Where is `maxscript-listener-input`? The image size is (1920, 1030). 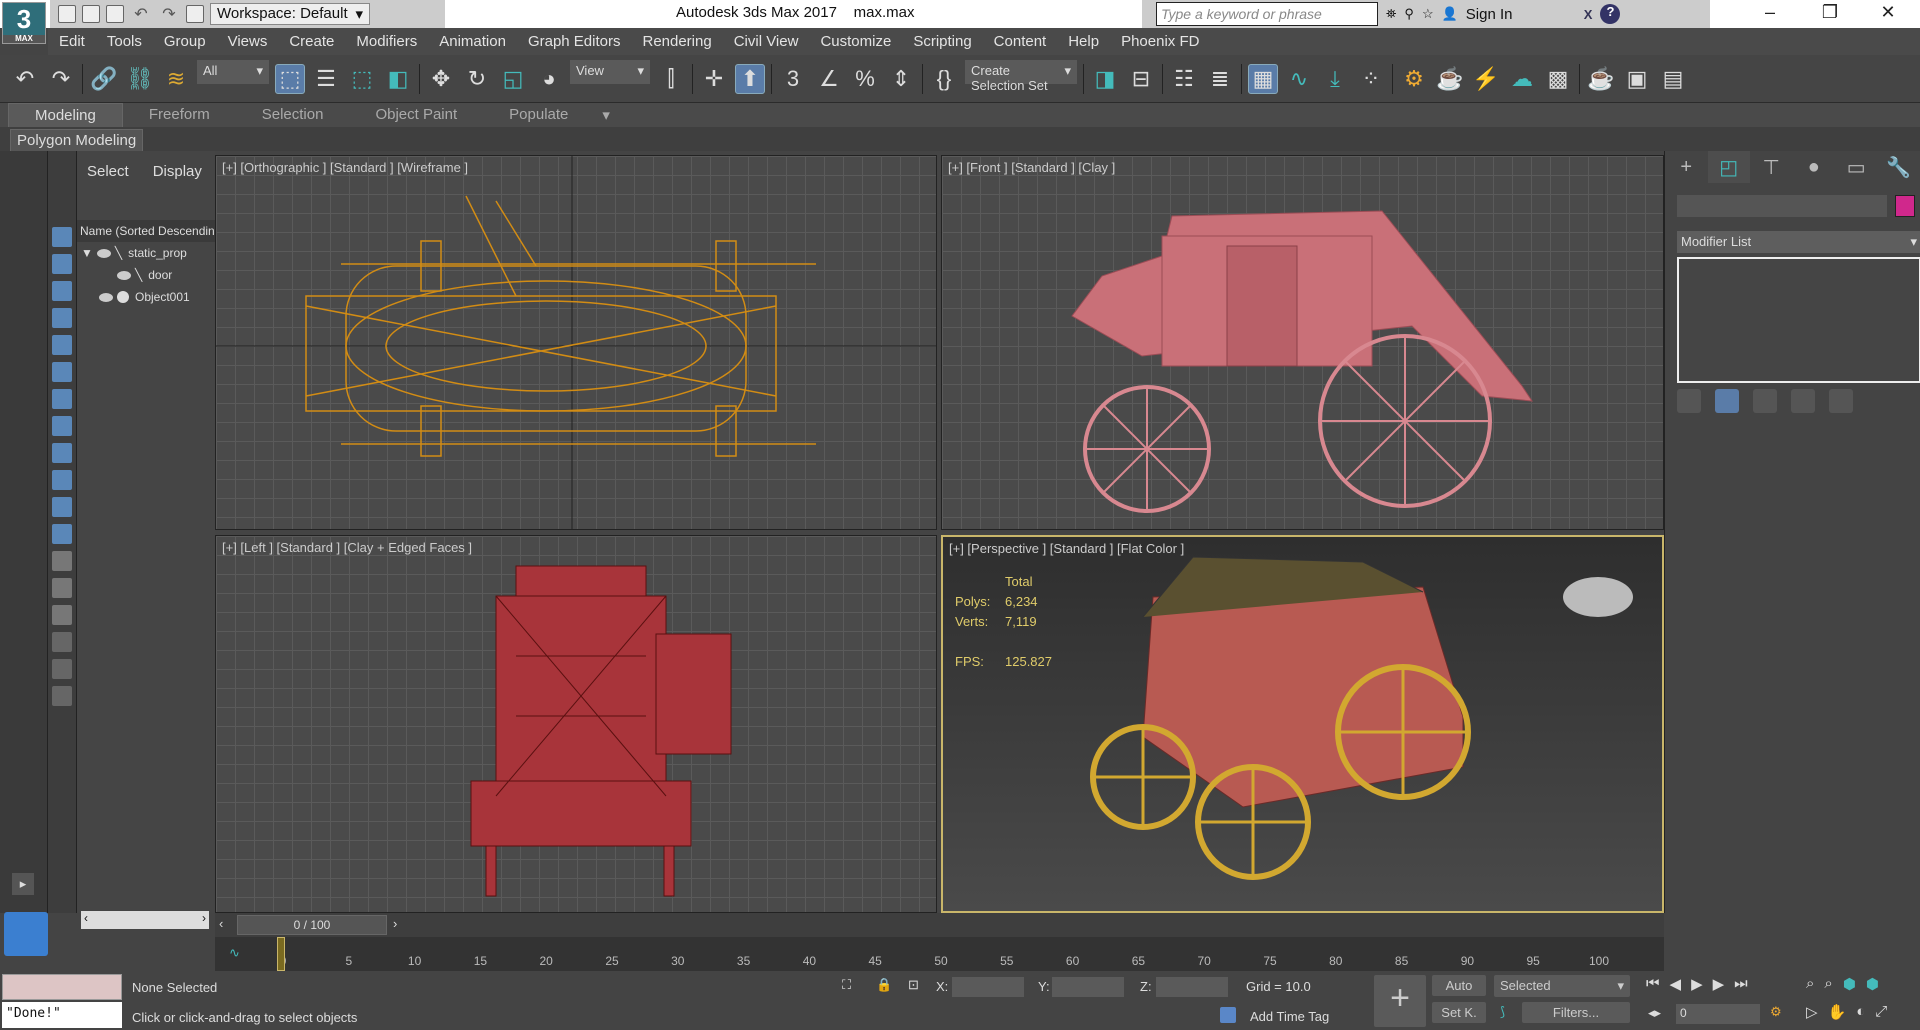
maxscript-listener-input is located at coordinates (62, 987).